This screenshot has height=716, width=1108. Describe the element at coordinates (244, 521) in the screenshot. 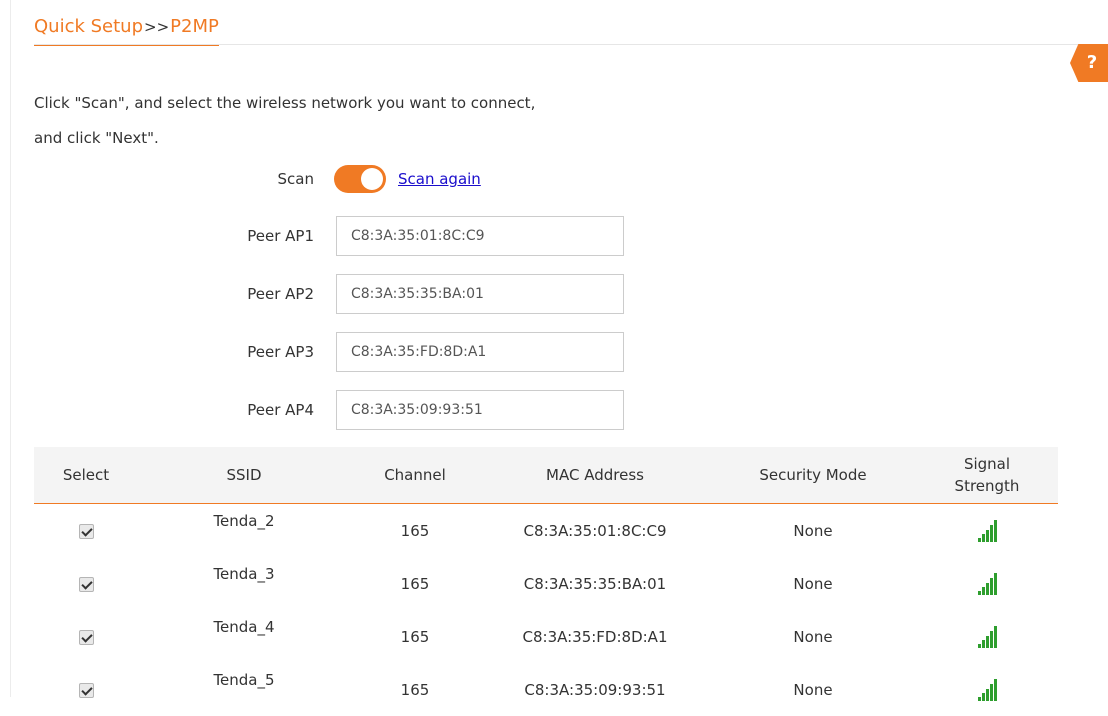

I see `ssid-cell: Tenda_2` at that location.